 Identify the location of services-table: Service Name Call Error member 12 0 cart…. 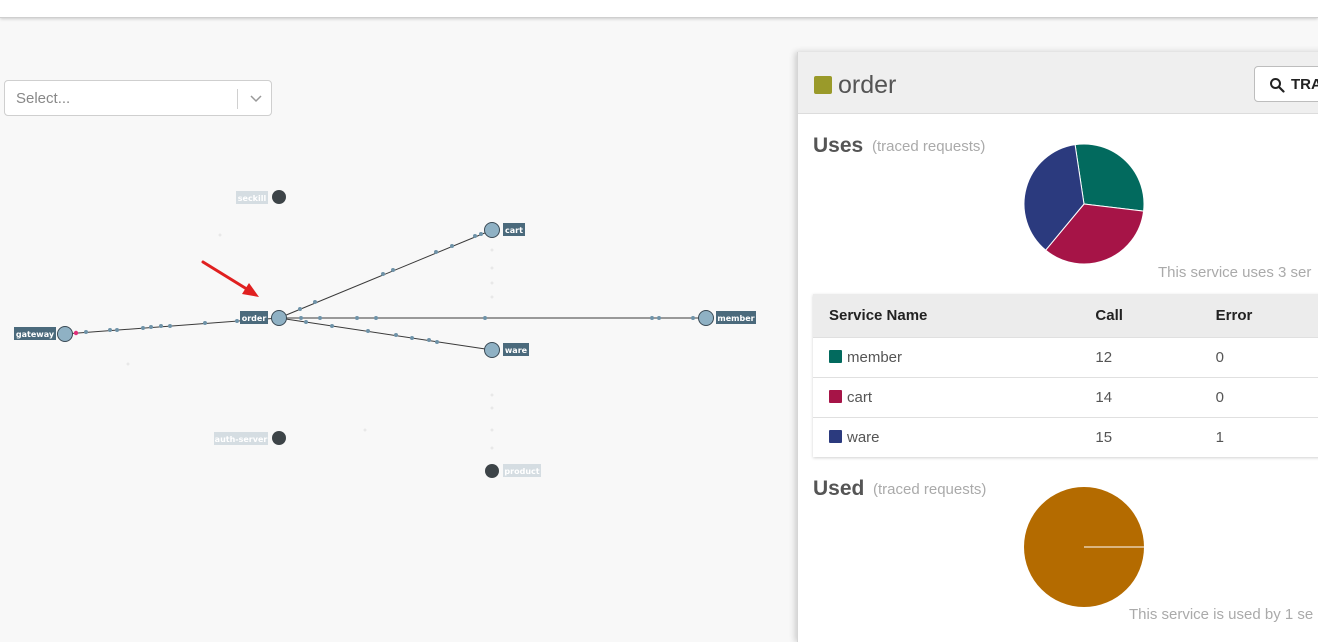
(1065, 375).